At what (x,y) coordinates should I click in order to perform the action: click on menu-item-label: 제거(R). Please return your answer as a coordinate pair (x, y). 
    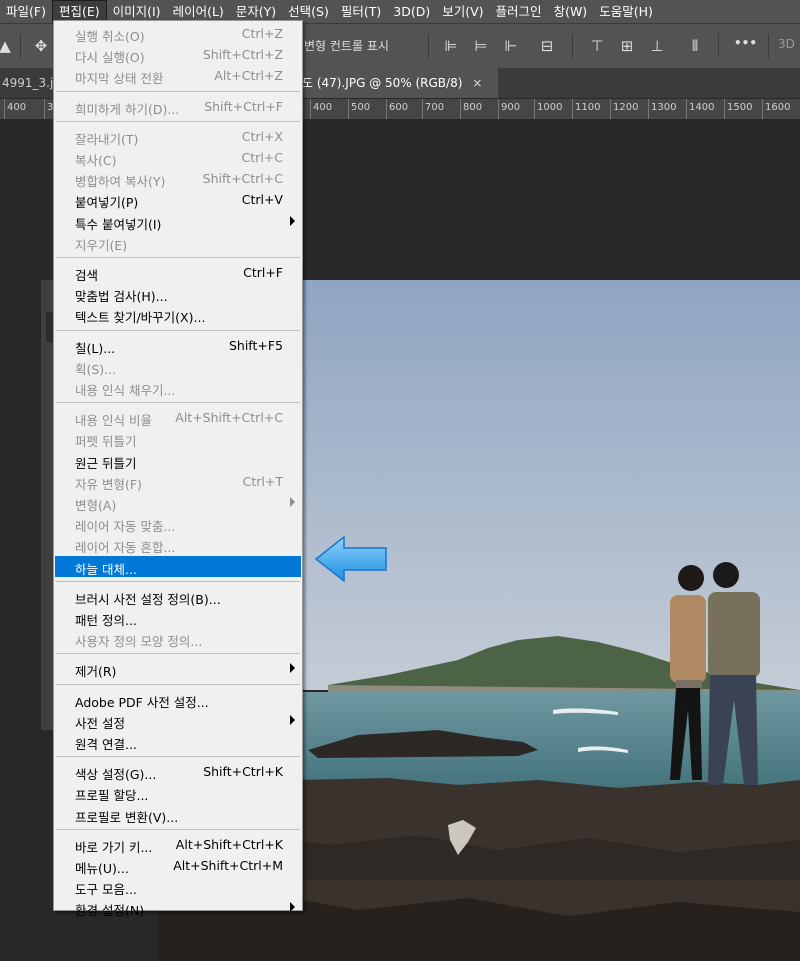
    Looking at the image, I should click on (96, 672).